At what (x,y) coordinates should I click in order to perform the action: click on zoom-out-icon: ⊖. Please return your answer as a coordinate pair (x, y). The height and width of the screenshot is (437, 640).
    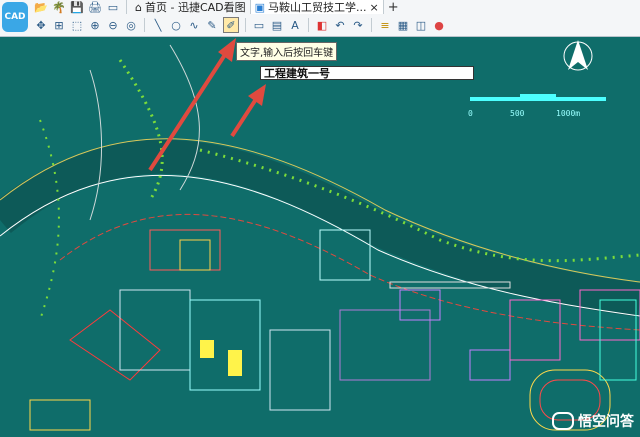
    Looking at the image, I should click on (113, 25).